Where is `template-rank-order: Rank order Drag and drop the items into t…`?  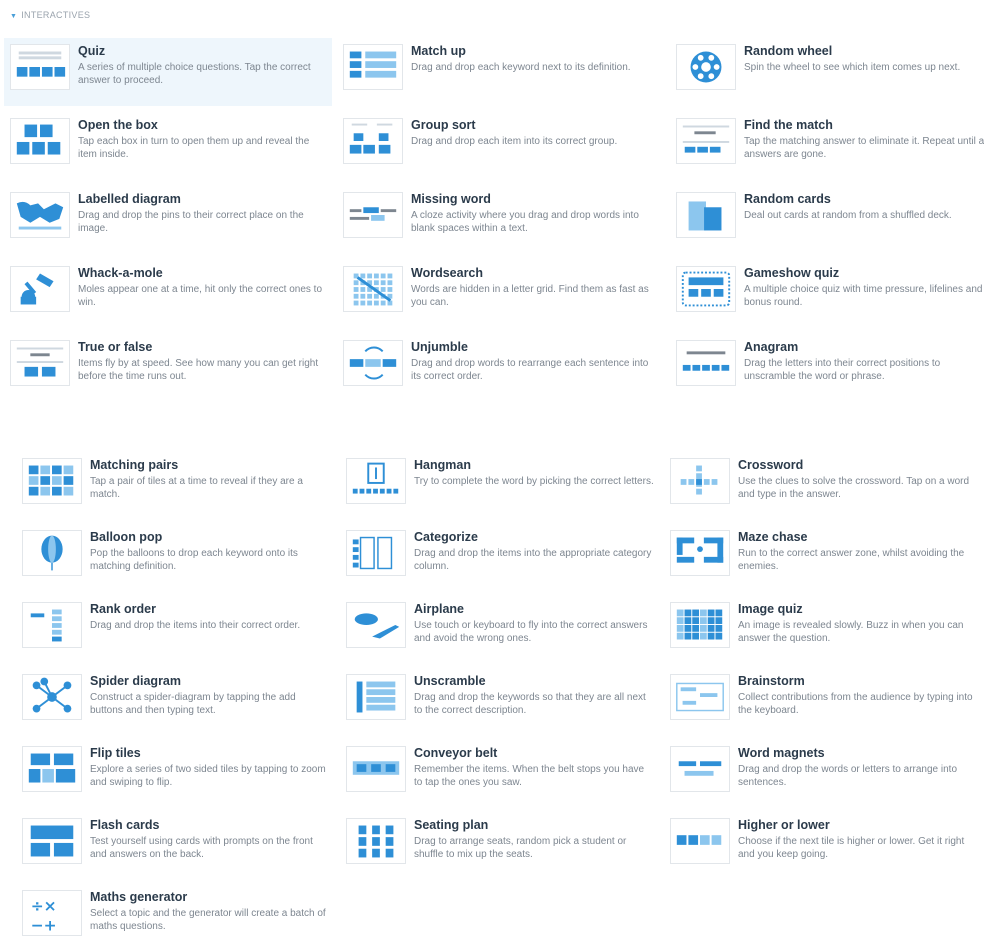
template-rank-order: Rank order Drag and drop the items into t… is located at coordinates (176, 629).